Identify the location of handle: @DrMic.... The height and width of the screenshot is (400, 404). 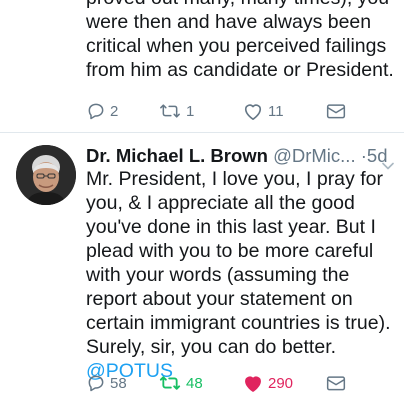
(314, 155).